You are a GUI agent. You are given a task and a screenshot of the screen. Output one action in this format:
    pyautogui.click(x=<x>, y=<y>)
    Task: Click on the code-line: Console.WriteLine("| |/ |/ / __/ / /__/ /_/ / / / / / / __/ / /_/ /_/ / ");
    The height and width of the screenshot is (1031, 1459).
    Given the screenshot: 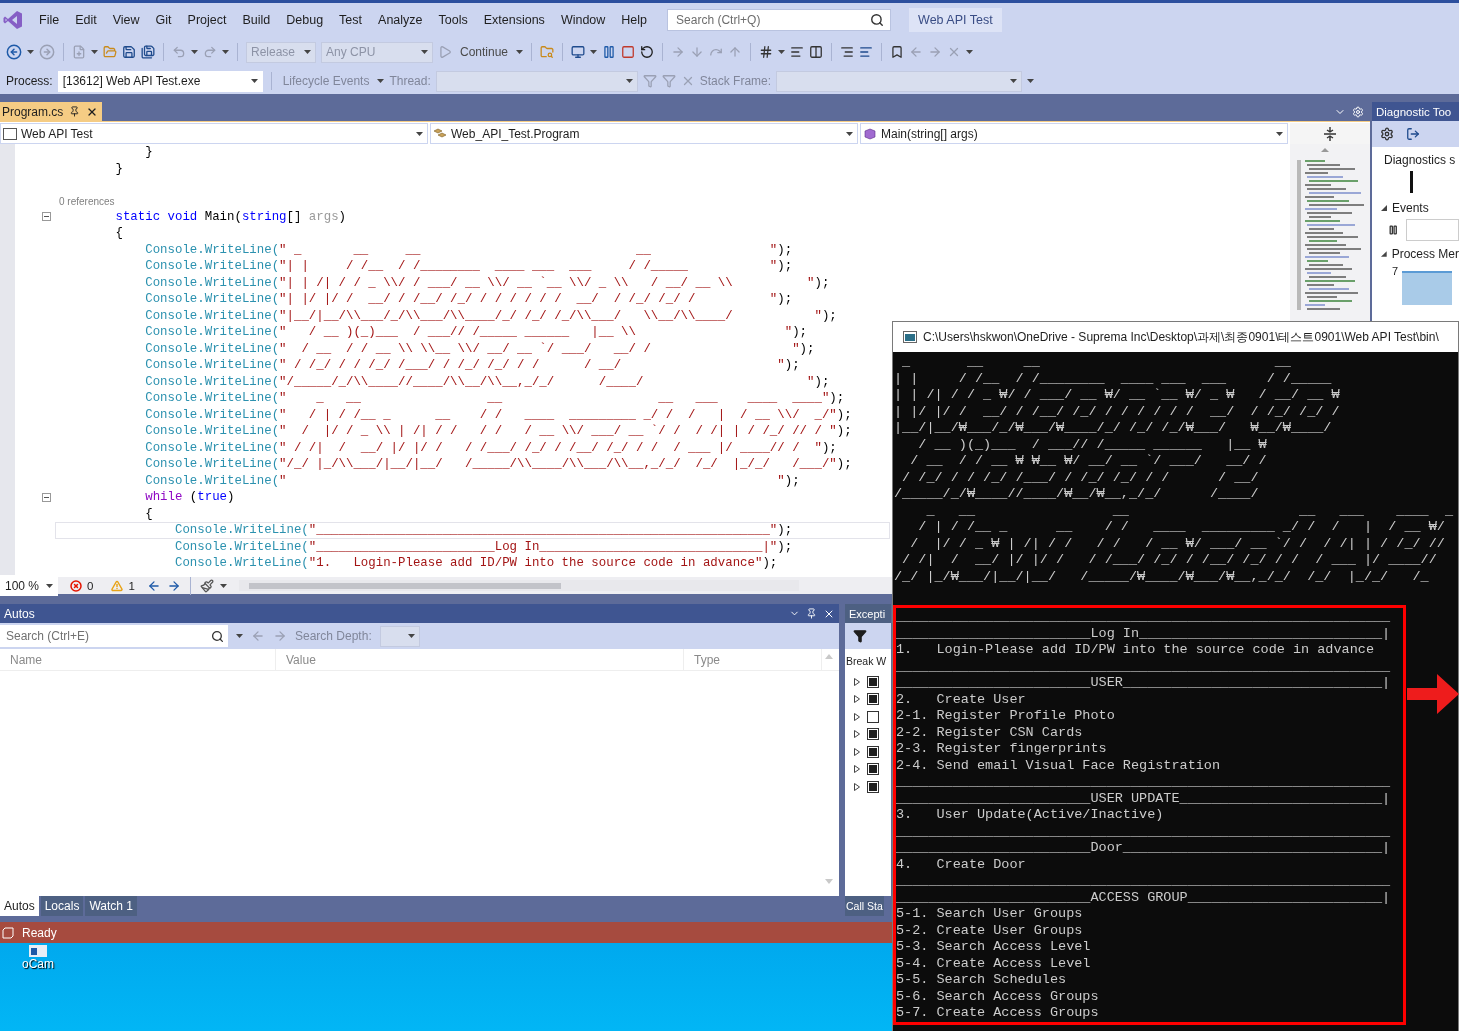 What is the action you would take?
    pyautogui.click(x=469, y=299)
    